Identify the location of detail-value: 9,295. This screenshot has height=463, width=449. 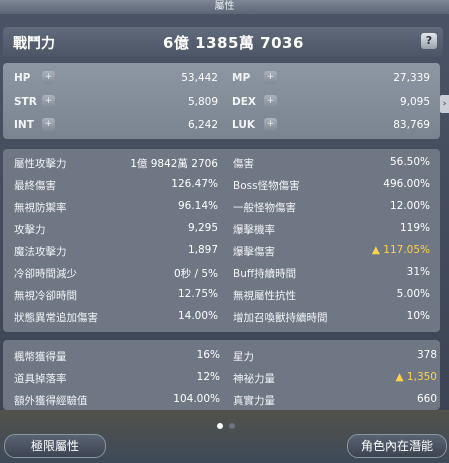
(202, 228).